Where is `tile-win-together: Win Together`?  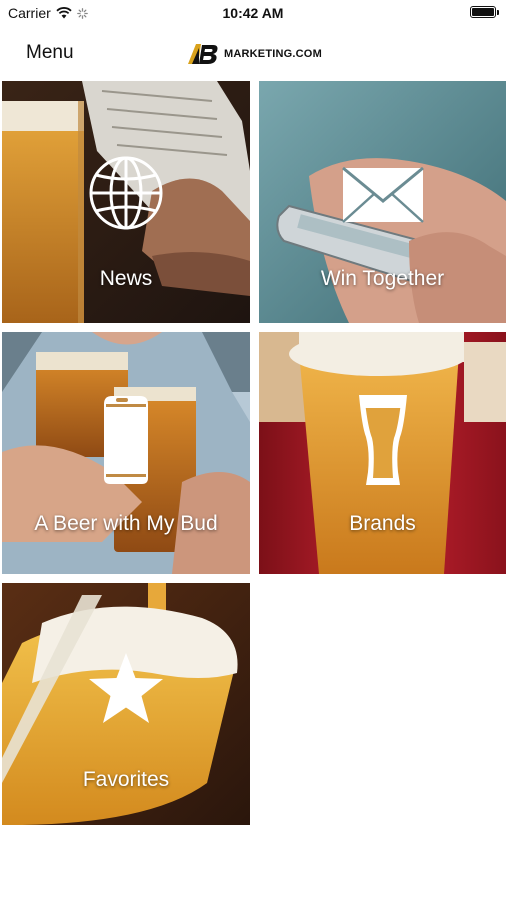 tile-win-together: Win Together is located at coordinates (382, 202).